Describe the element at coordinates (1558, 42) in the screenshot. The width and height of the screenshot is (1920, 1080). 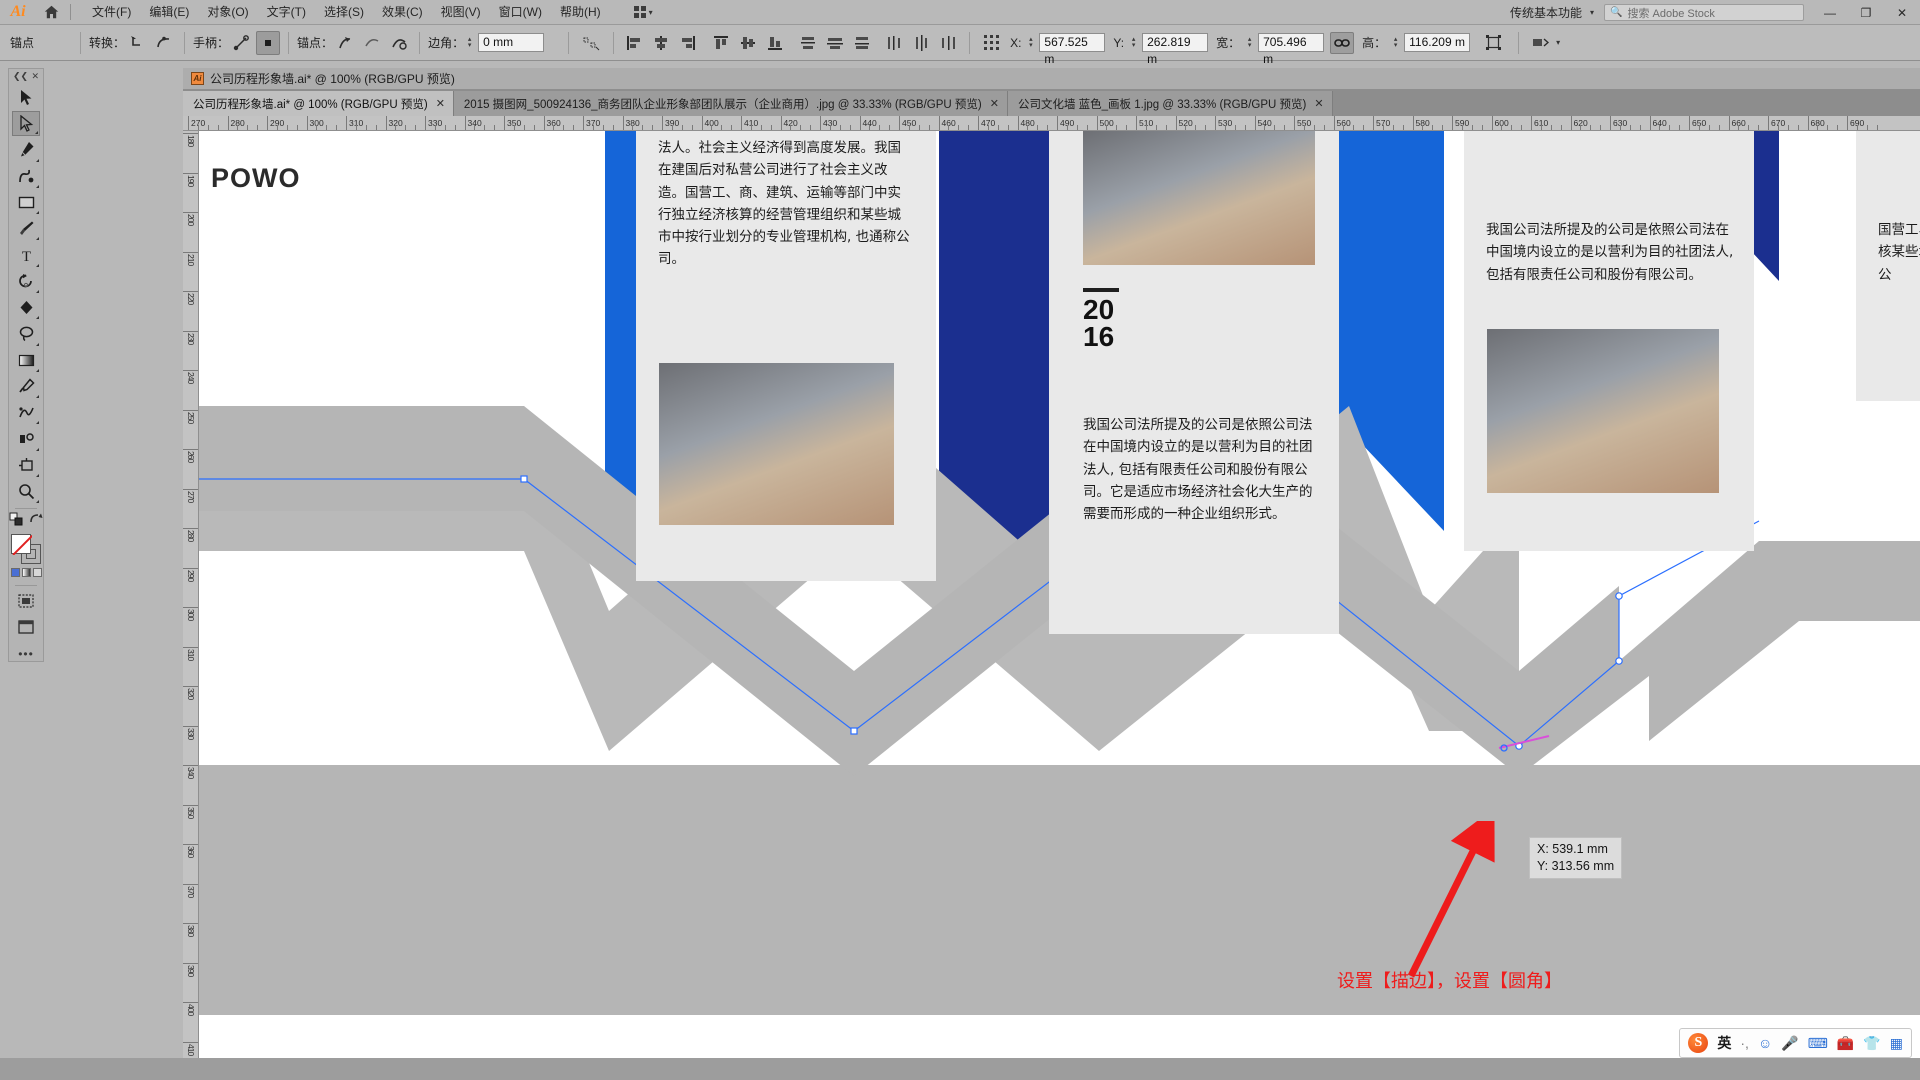
I see `chevron-down-icon: ▾` at that location.